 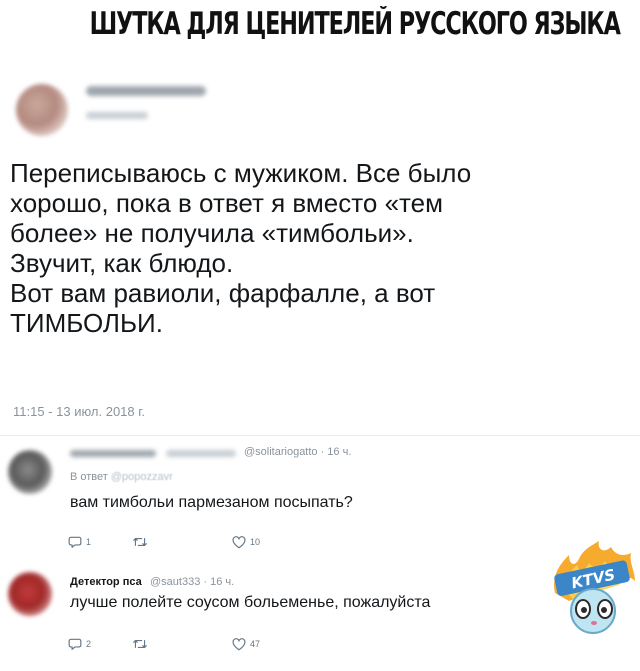 I want to click on reply-to-line: В ответ @popozzavr, so click(x=121, y=477).